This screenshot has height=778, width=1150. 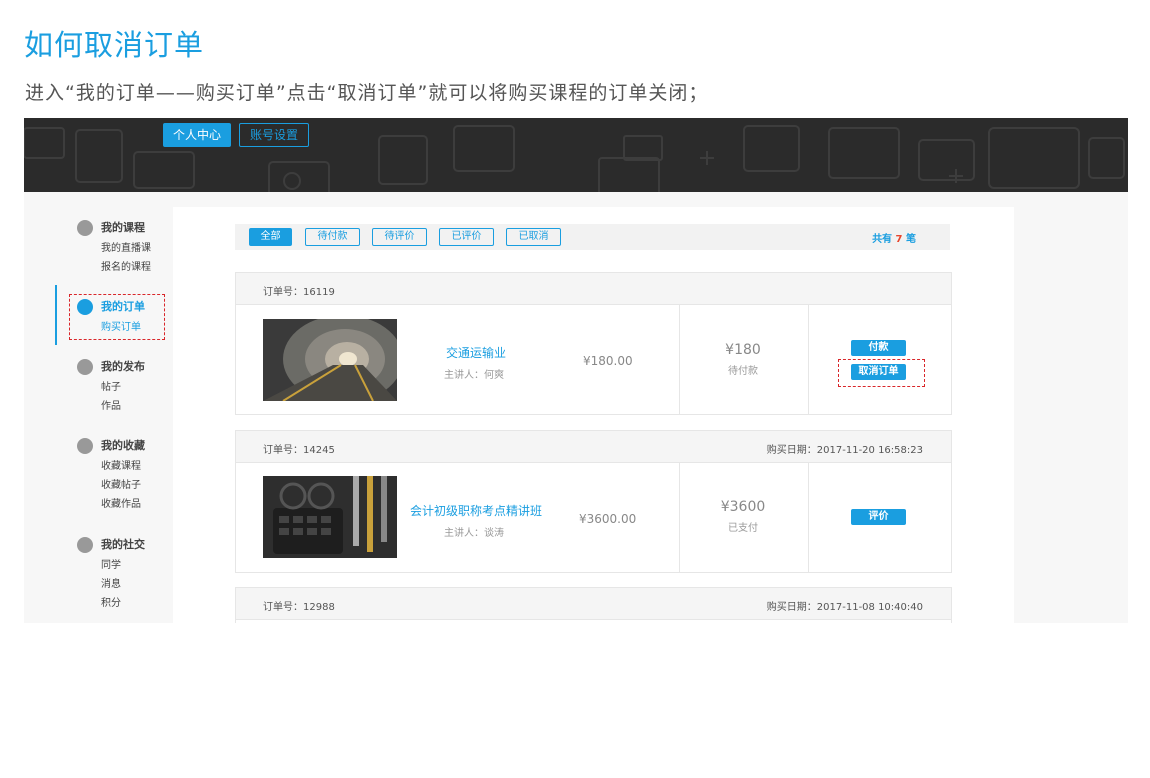 What do you see at coordinates (743, 507) in the screenshot?
I see `order-amount: ¥3600` at bounding box center [743, 507].